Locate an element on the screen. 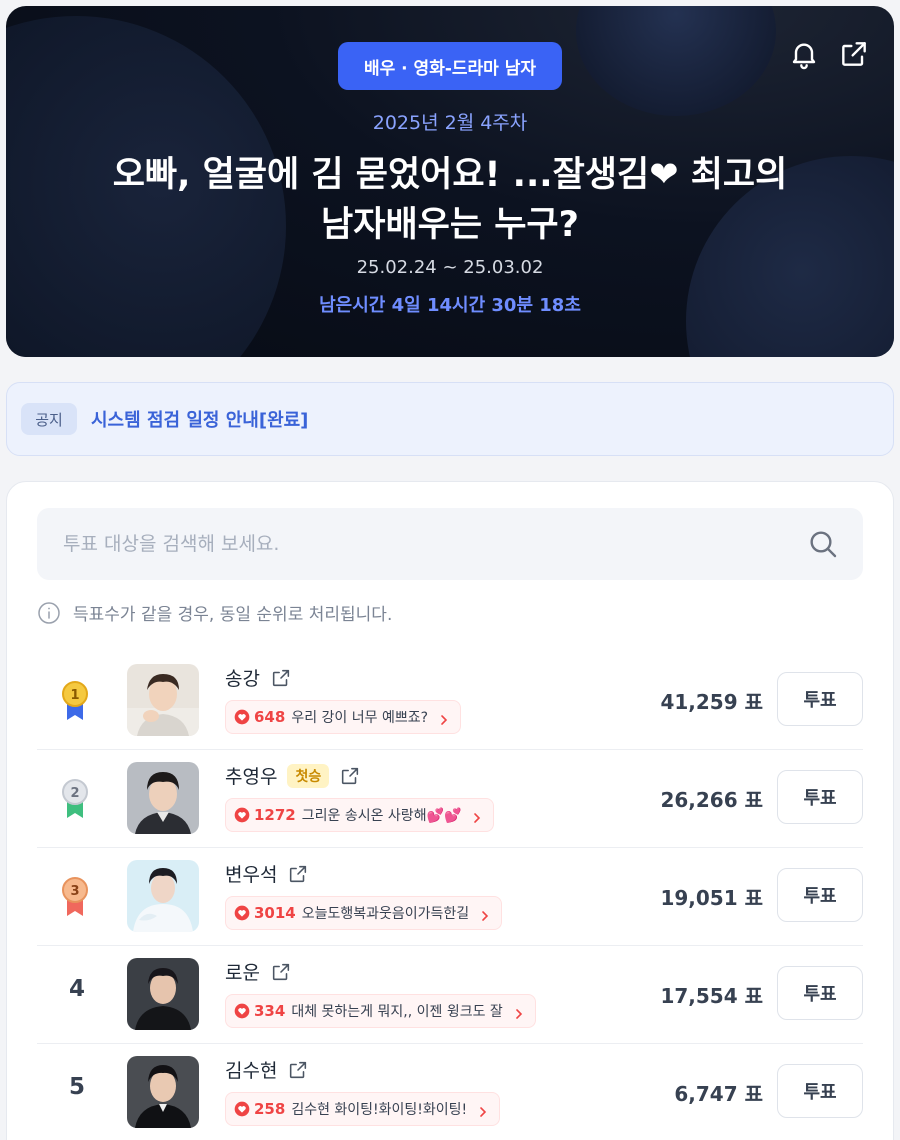 This screenshot has width=900, height=1140. entry-name-line: 김수현 is located at coordinates (267, 1069).